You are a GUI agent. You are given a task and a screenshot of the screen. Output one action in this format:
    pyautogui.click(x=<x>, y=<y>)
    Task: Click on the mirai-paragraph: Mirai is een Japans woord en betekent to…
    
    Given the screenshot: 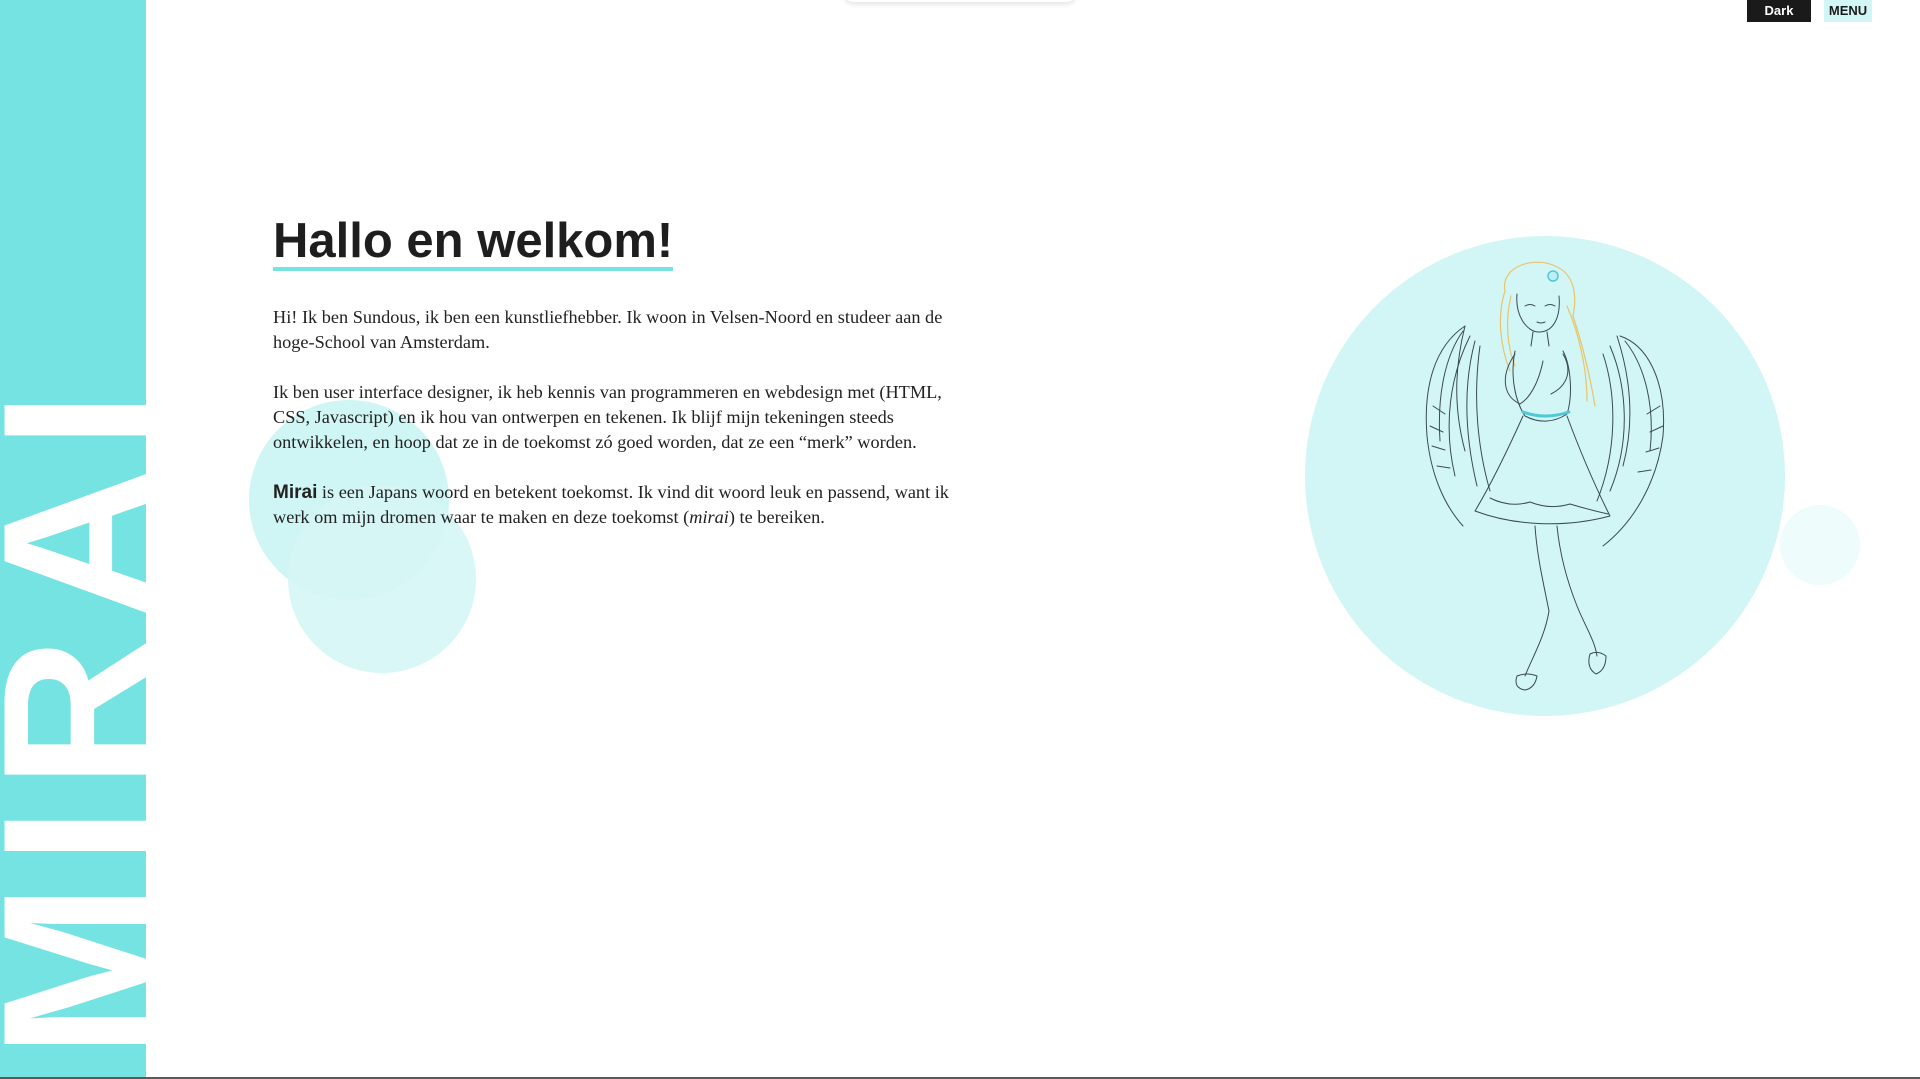 What is the action you would take?
    pyautogui.click(x=613, y=505)
    